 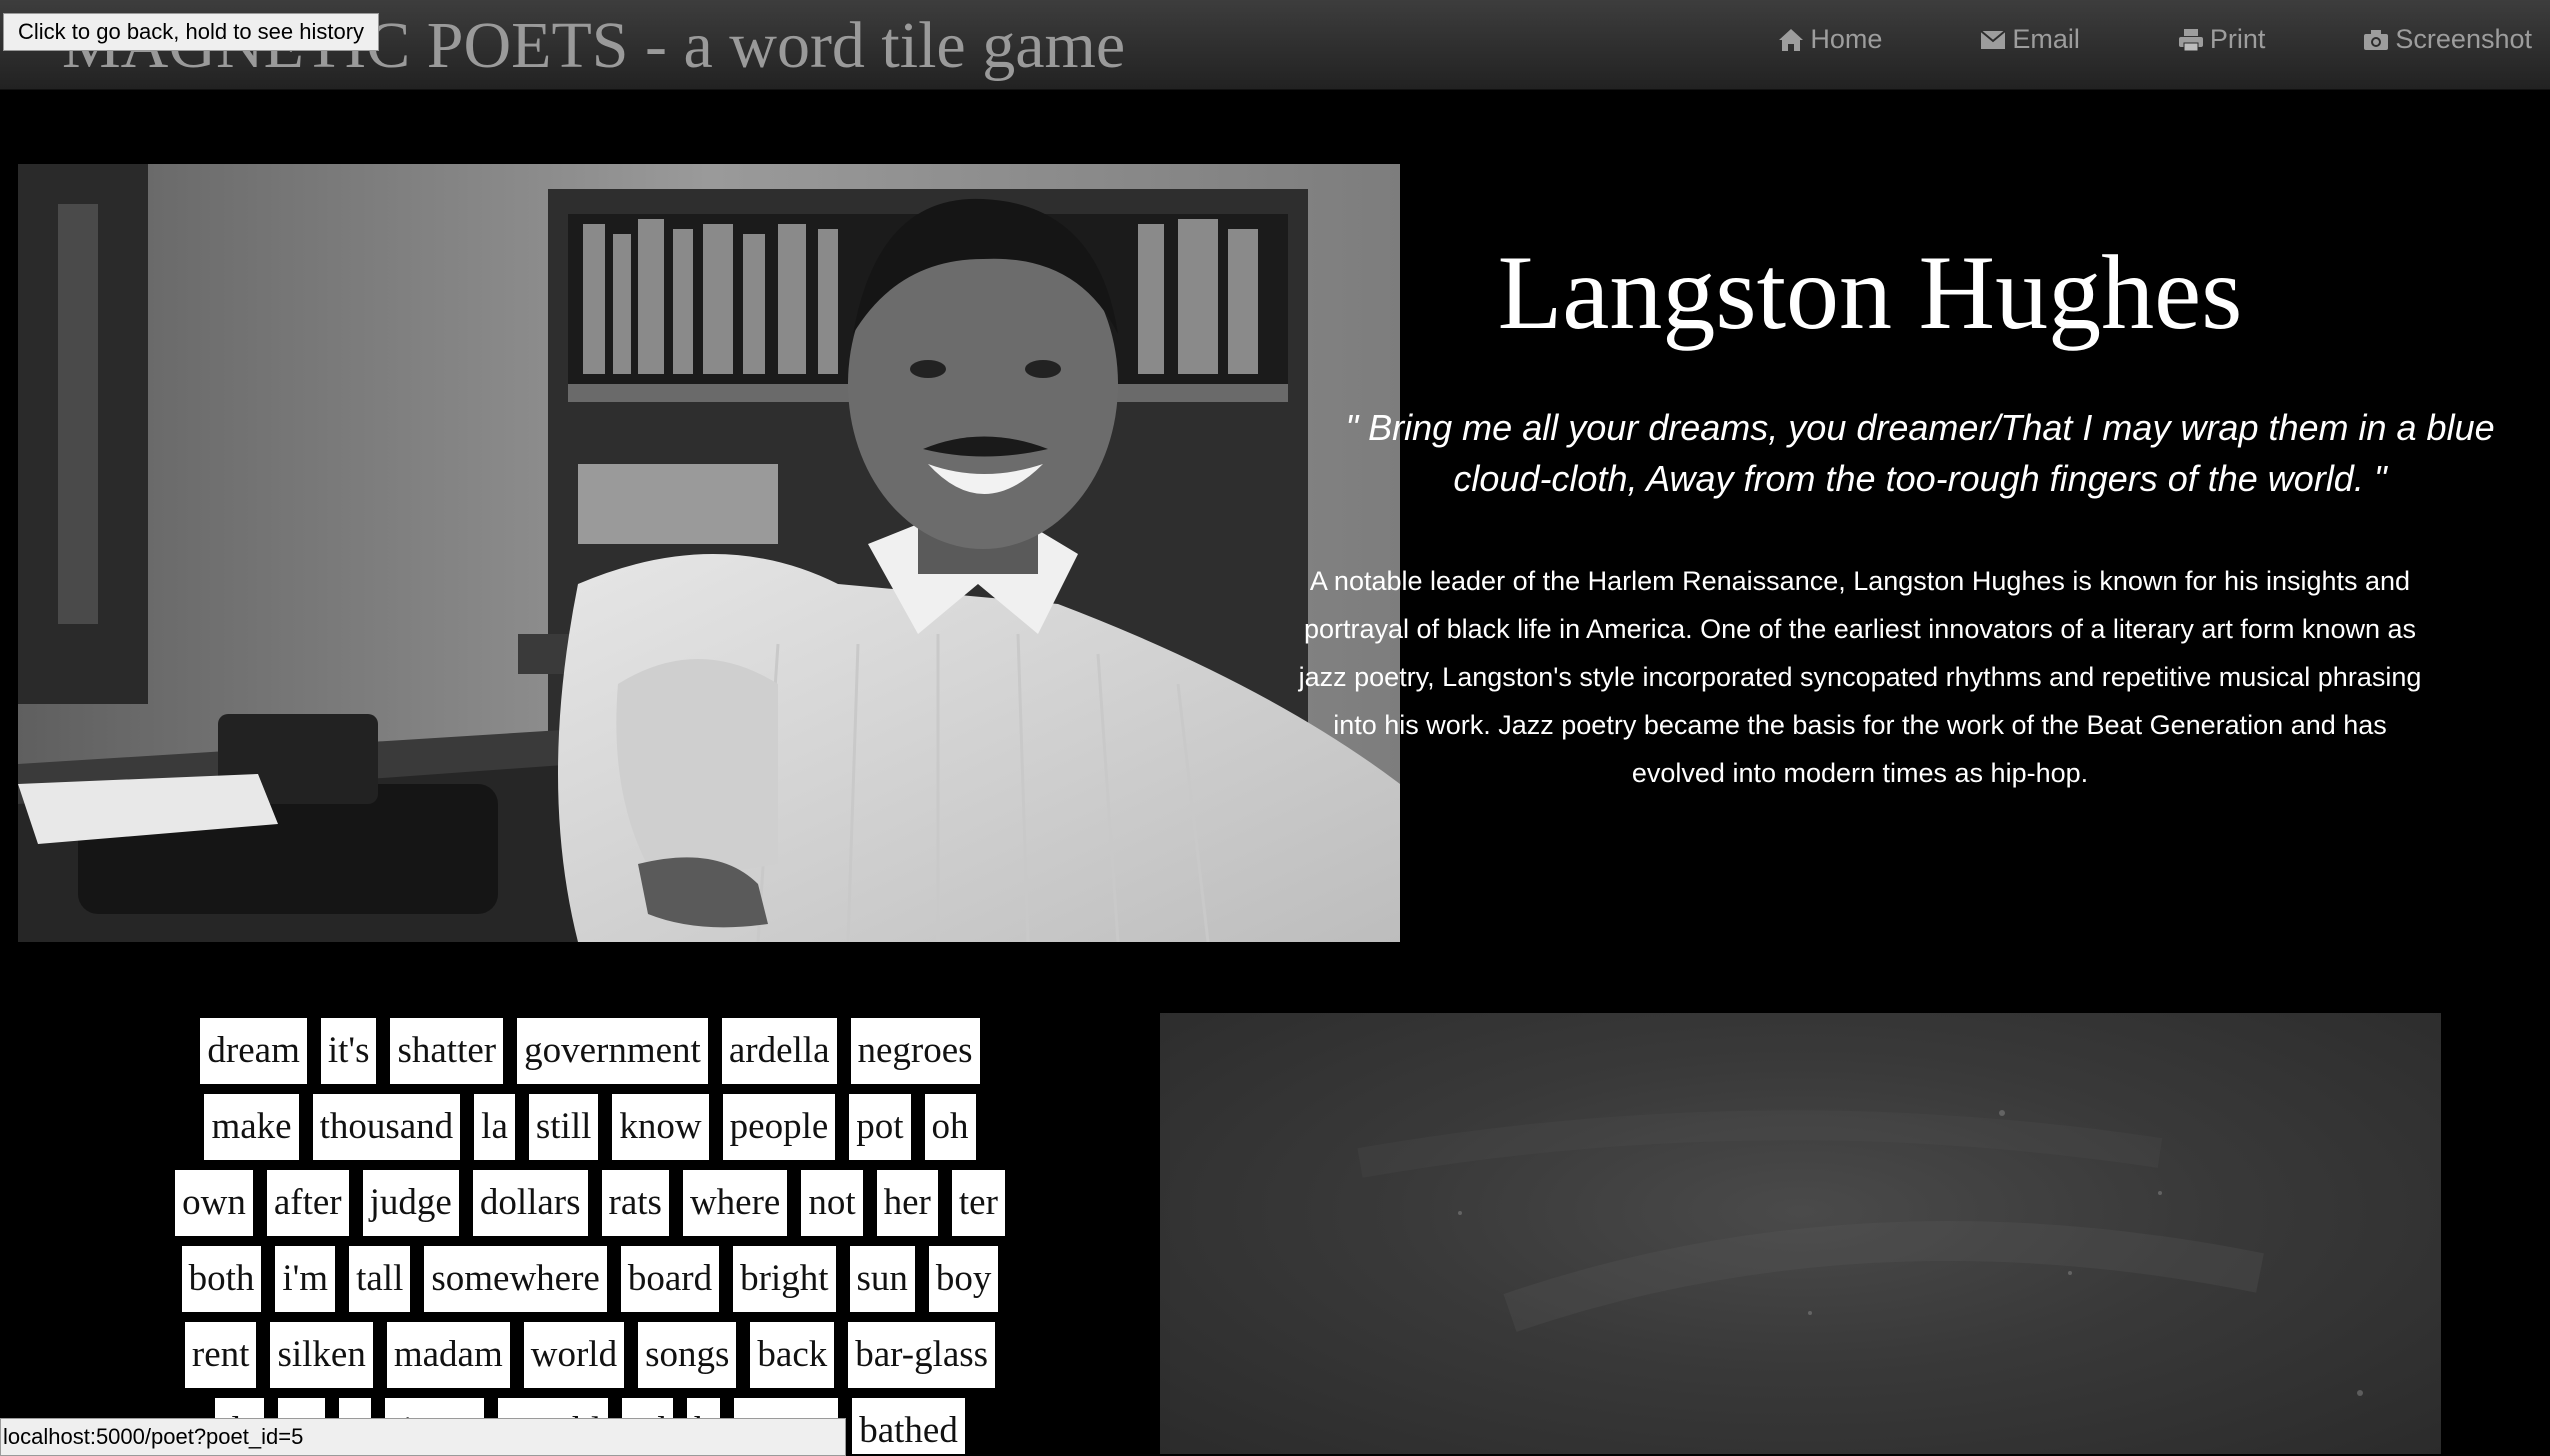 I want to click on word-tile: it's, so click(x=348, y=1051).